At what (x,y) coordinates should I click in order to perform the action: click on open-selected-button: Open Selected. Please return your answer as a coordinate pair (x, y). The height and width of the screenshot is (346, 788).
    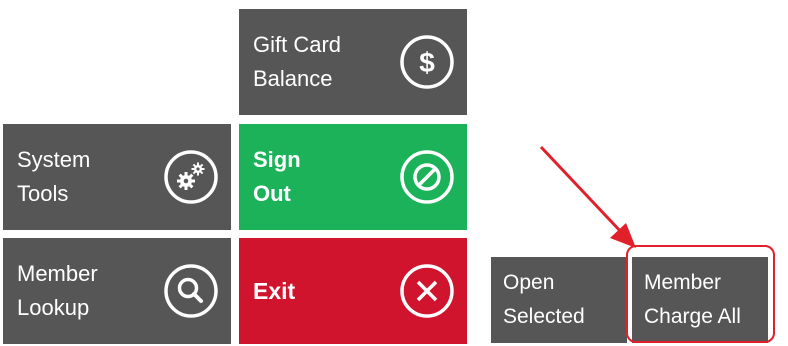
    Looking at the image, I should click on (559, 300).